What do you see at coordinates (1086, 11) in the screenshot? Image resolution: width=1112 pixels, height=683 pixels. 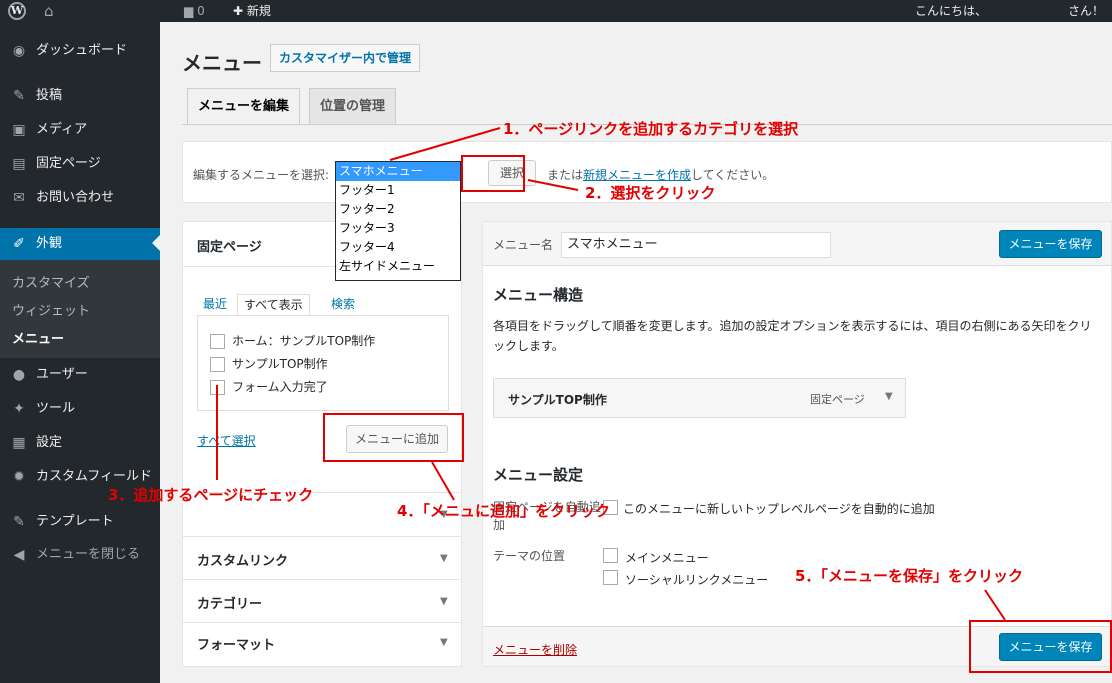 I see `greeting-suffix: さん！` at bounding box center [1086, 11].